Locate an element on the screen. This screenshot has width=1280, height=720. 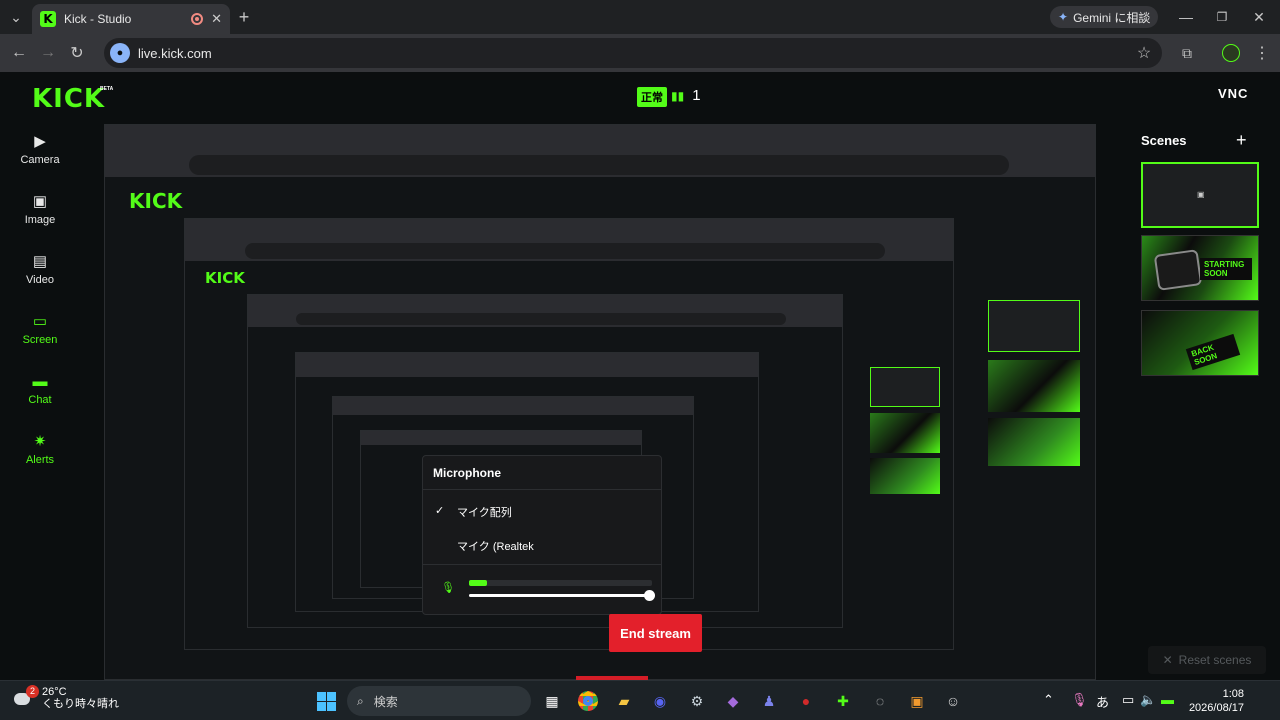
search-placeholder: 検索 is located at coordinates (385, 701).